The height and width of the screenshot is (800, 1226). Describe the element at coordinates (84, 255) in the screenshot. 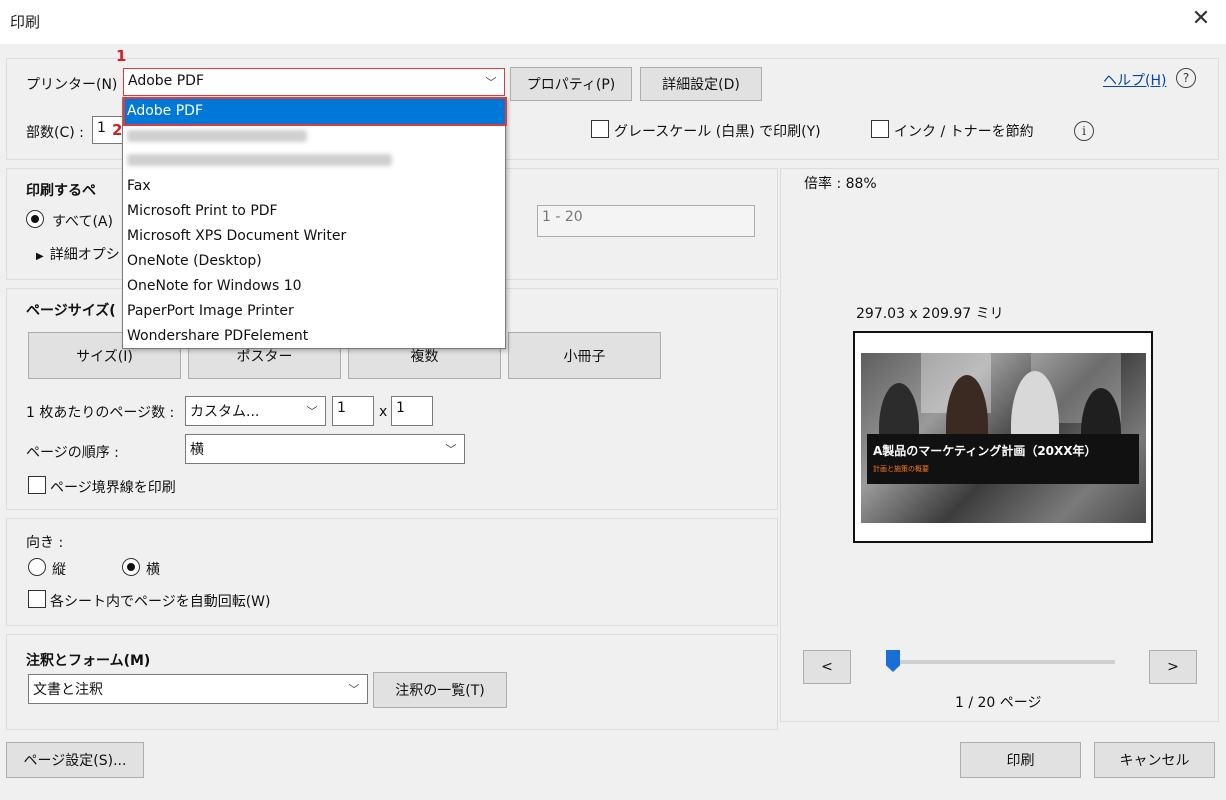

I see `more-options-label: 詳細オプシ` at that location.